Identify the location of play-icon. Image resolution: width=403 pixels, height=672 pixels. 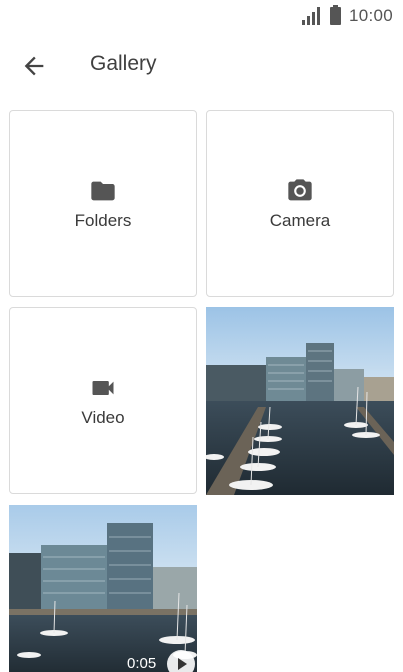
(181, 661).